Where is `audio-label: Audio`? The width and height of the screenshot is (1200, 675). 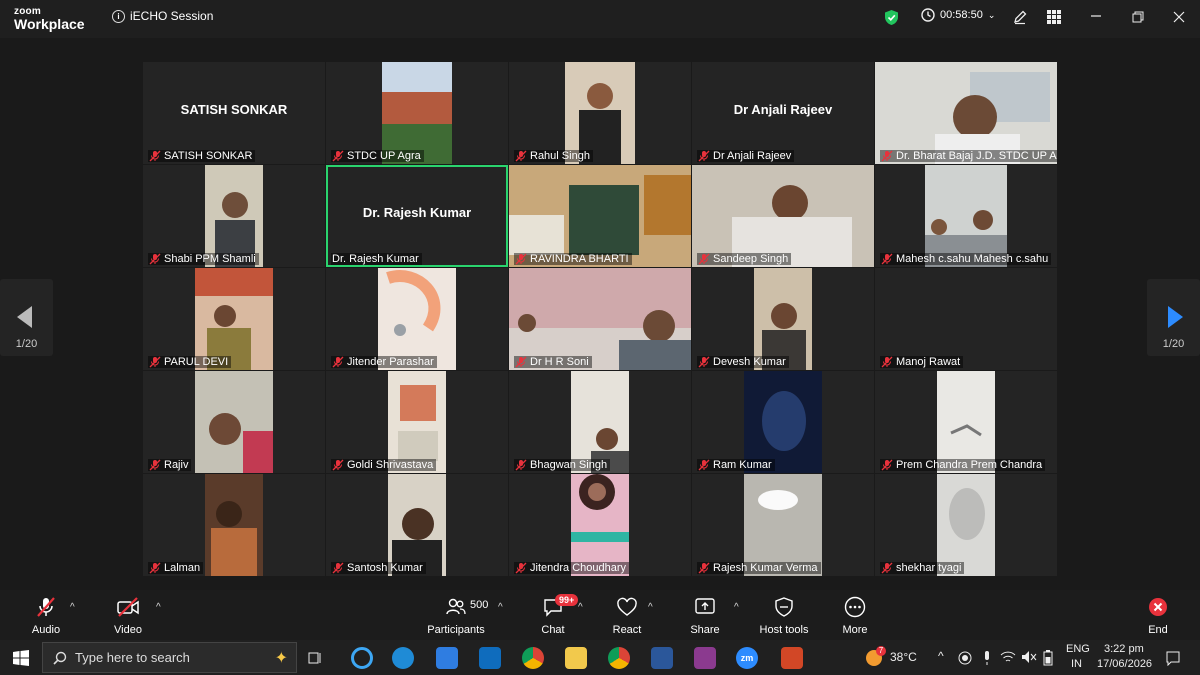 audio-label: Audio is located at coordinates (46, 630).